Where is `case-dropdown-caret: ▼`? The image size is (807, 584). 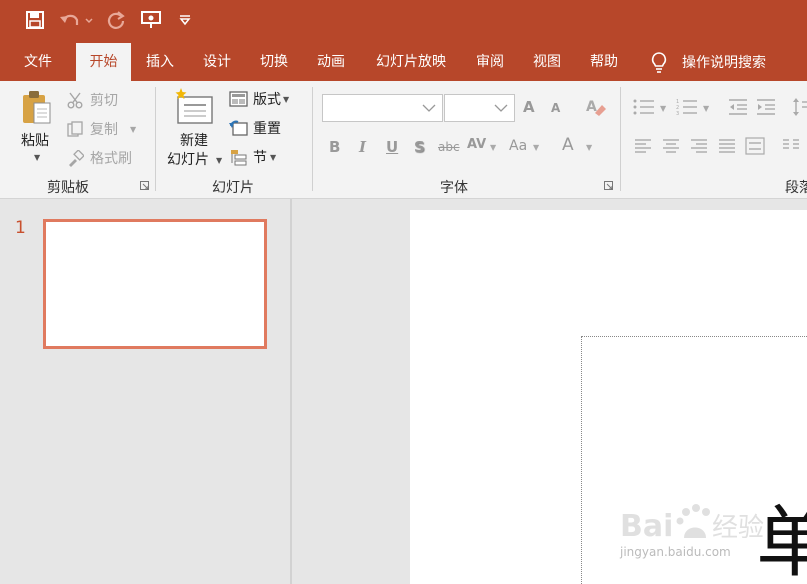
case-dropdown-caret: ▼ is located at coordinates (536, 147).